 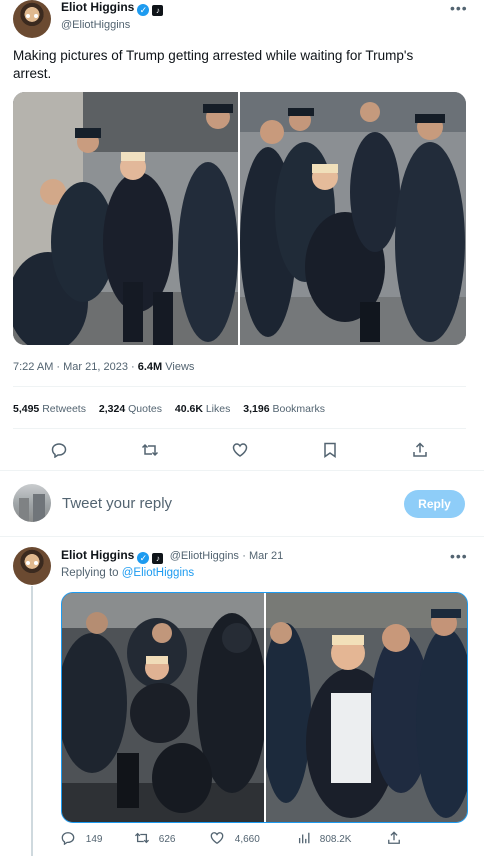 I want to click on stat-retweets: 5,495 Retweets, so click(x=49, y=409).